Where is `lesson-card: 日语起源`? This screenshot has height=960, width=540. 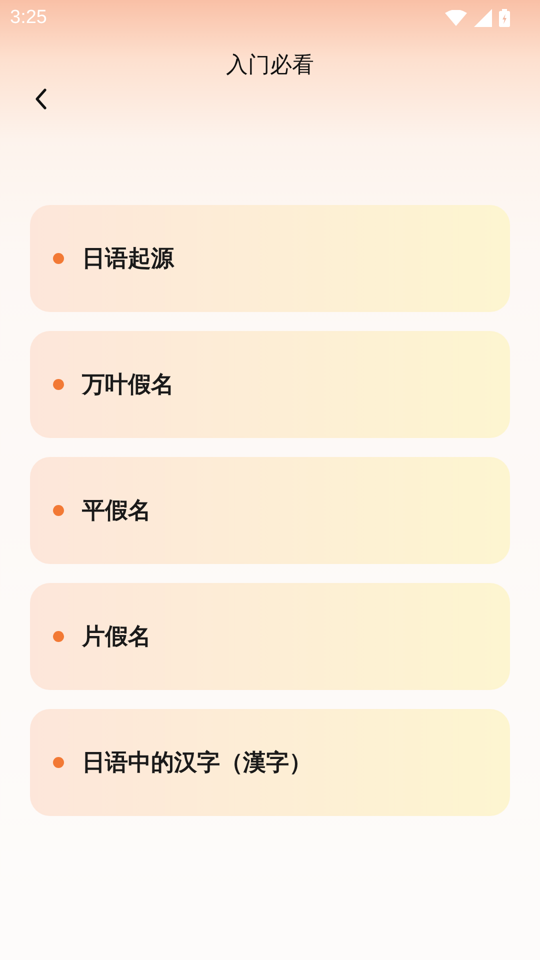
lesson-card: 日语起源 is located at coordinates (270, 258).